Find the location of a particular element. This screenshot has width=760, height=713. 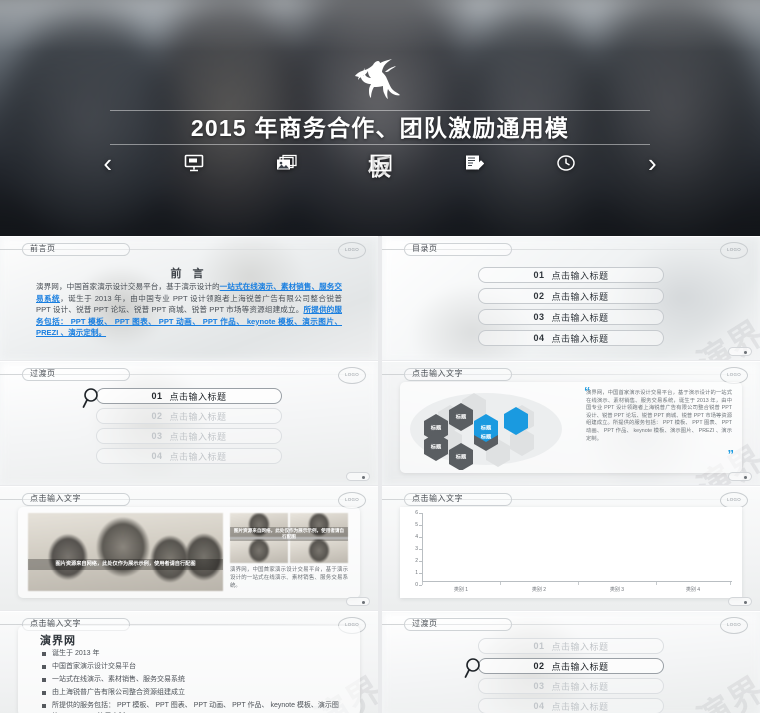

chart-plot-area: 6 5 4 3 2 1 0 类别 1 类别 2 类别 3 类别 4 is located at coordinates (571, 552).